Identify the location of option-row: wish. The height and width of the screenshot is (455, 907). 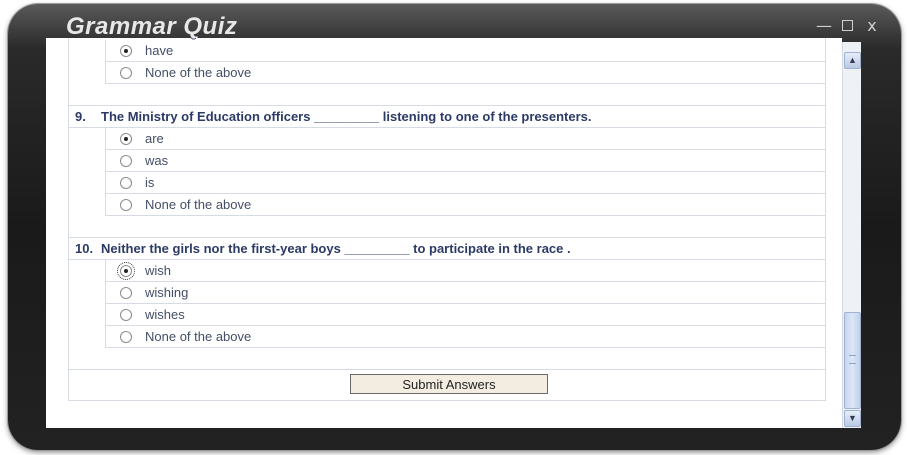
(465, 271).